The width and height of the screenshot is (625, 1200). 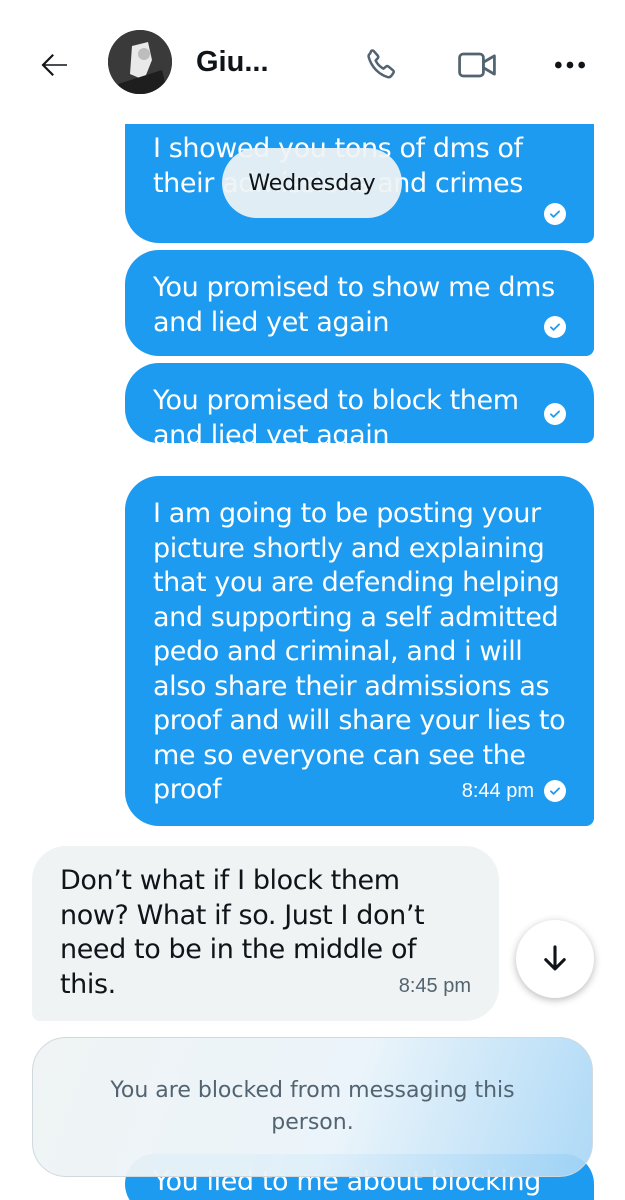 I want to click on arrow-left-icon, so click(x=54, y=65).